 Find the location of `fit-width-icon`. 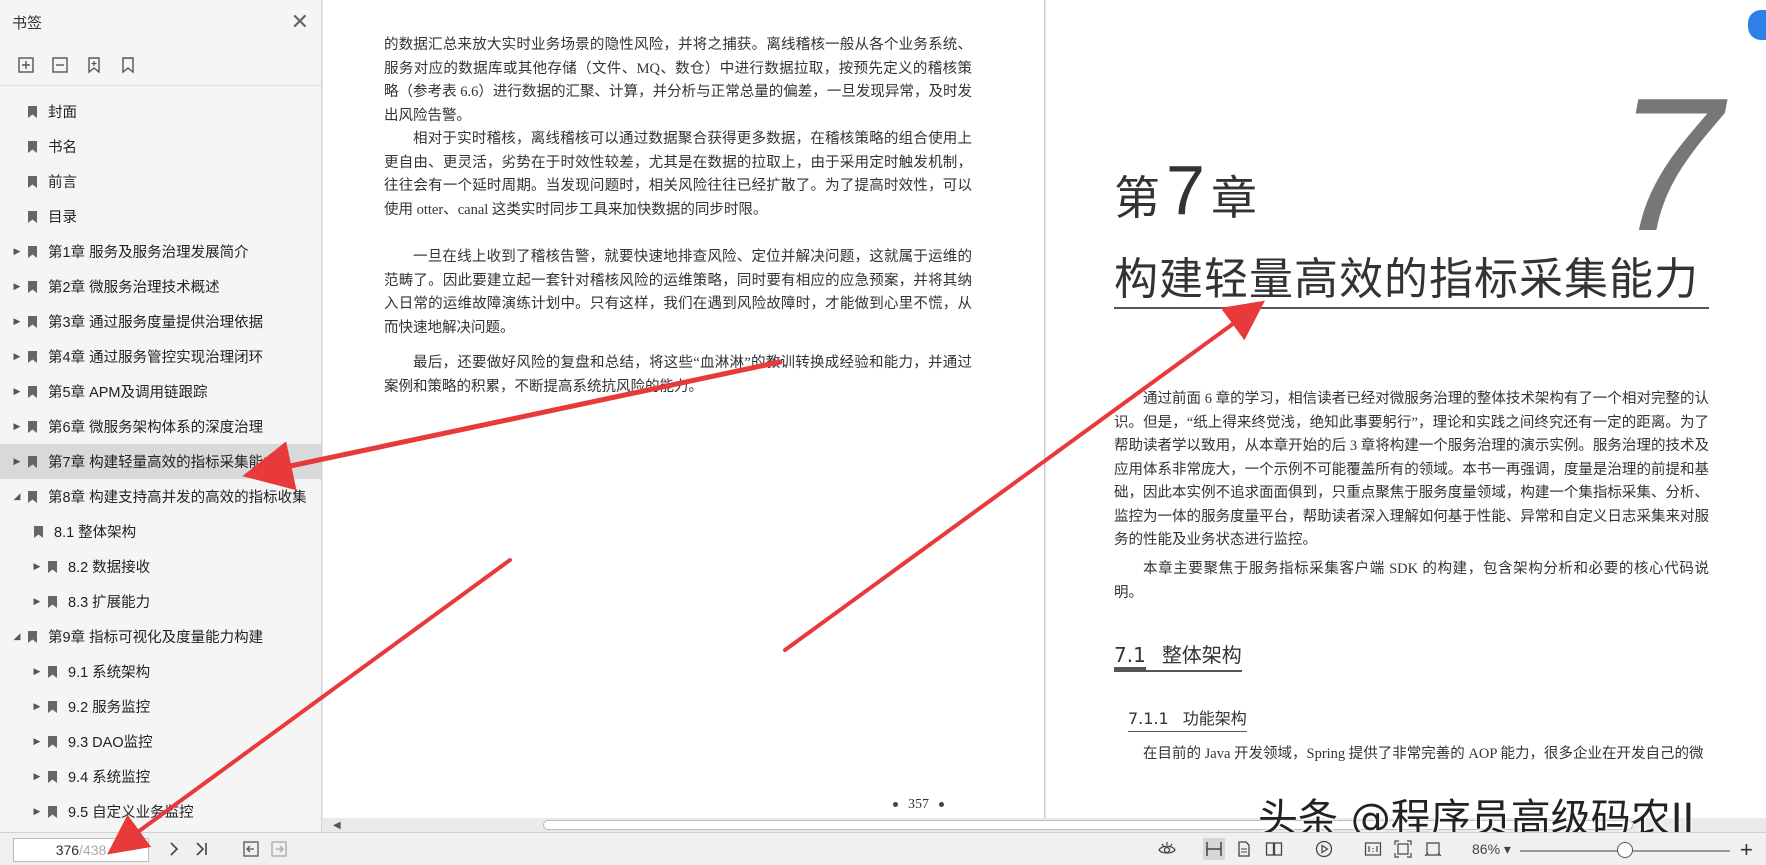

fit-width-icon is located at coordinates (1433, 849).